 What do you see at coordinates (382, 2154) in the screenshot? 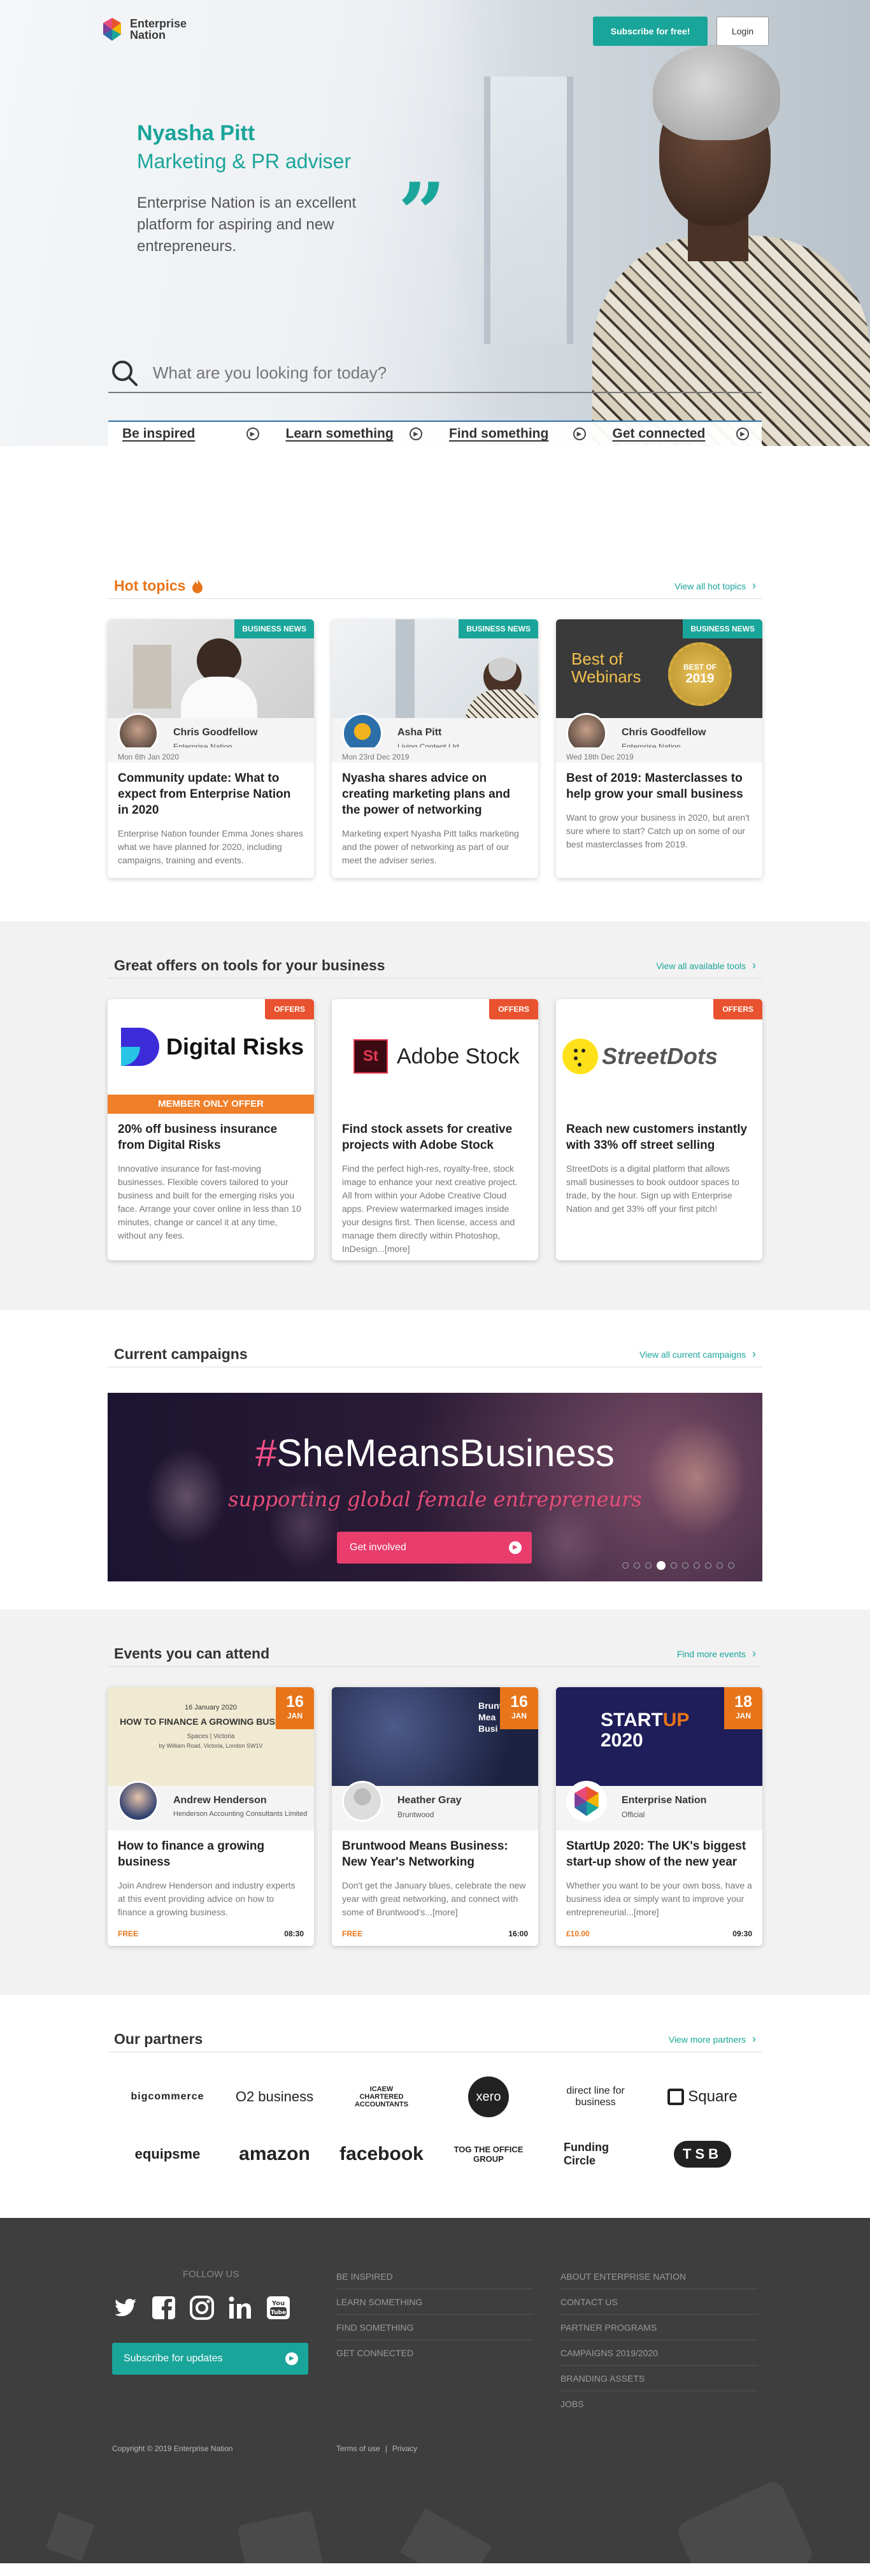
I see `partner-logo-facebook: facebook` at bounding box center [382, 2154].